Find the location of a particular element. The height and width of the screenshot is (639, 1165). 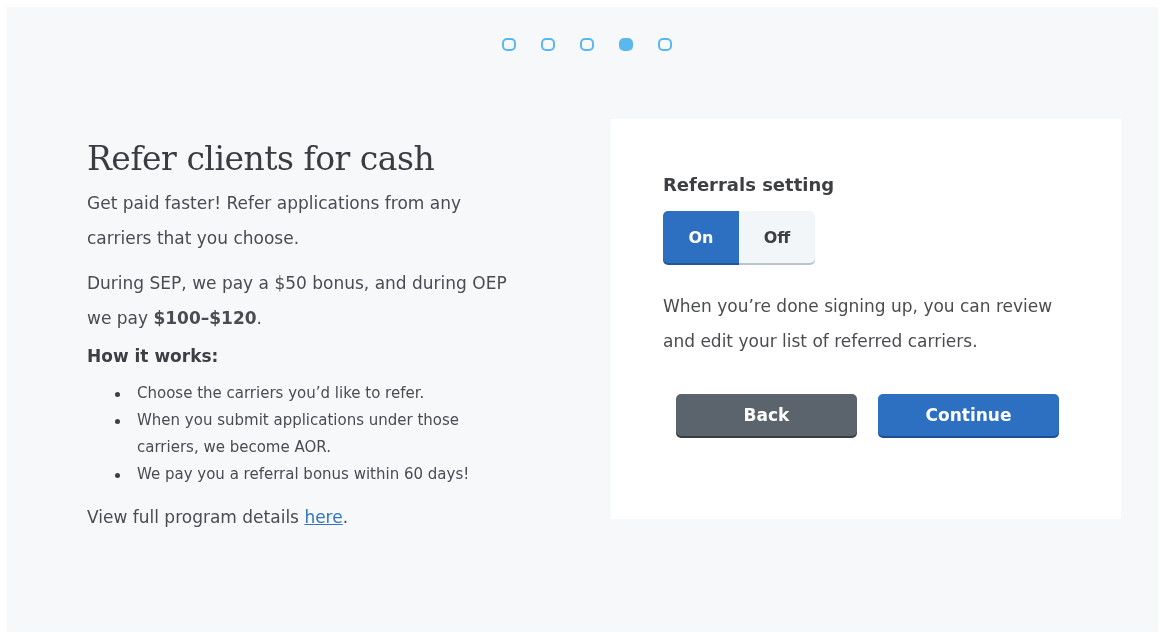

page-title: Refer clients for cash is located at coordinates (261, 158).